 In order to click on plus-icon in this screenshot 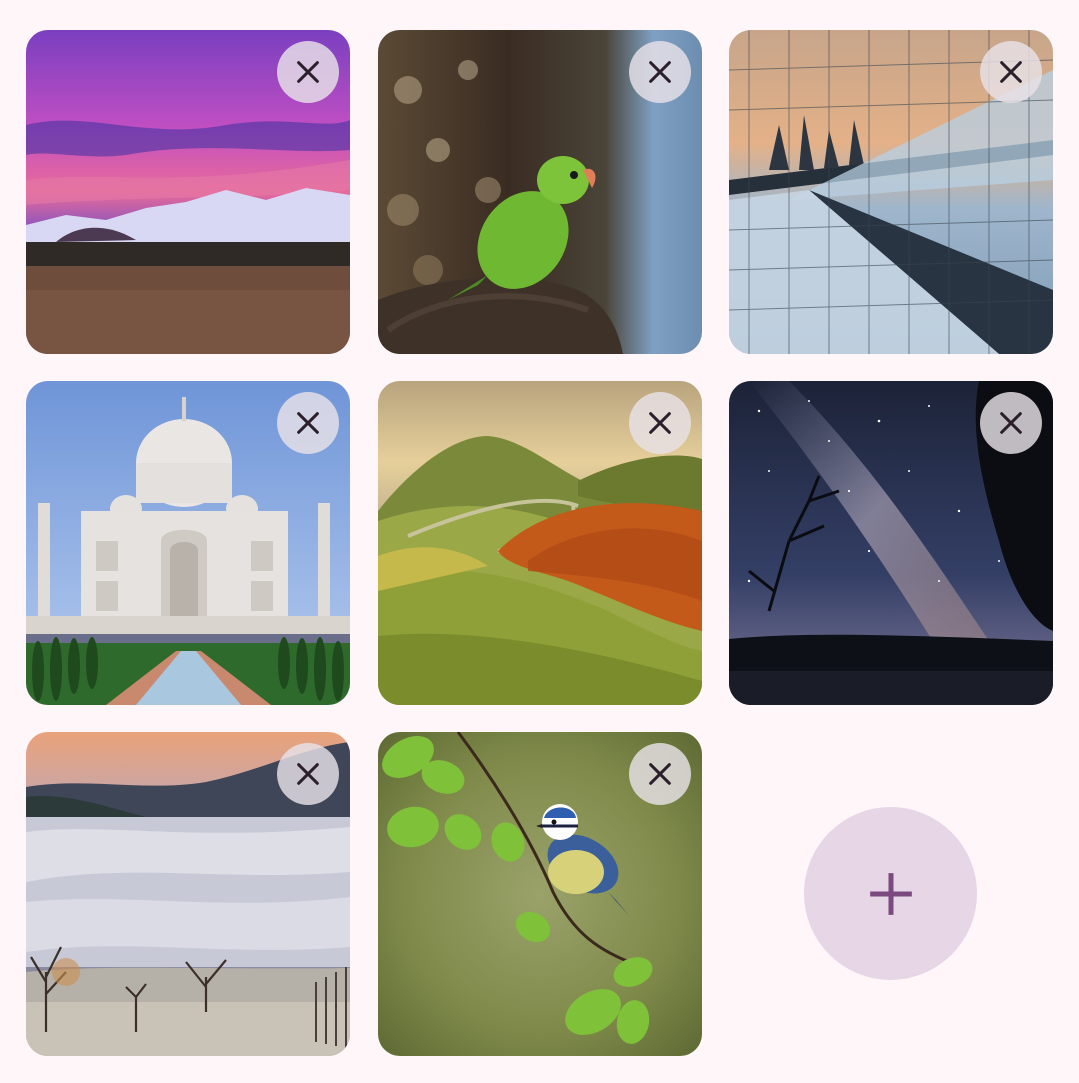, I will do `click(890, 893)`.